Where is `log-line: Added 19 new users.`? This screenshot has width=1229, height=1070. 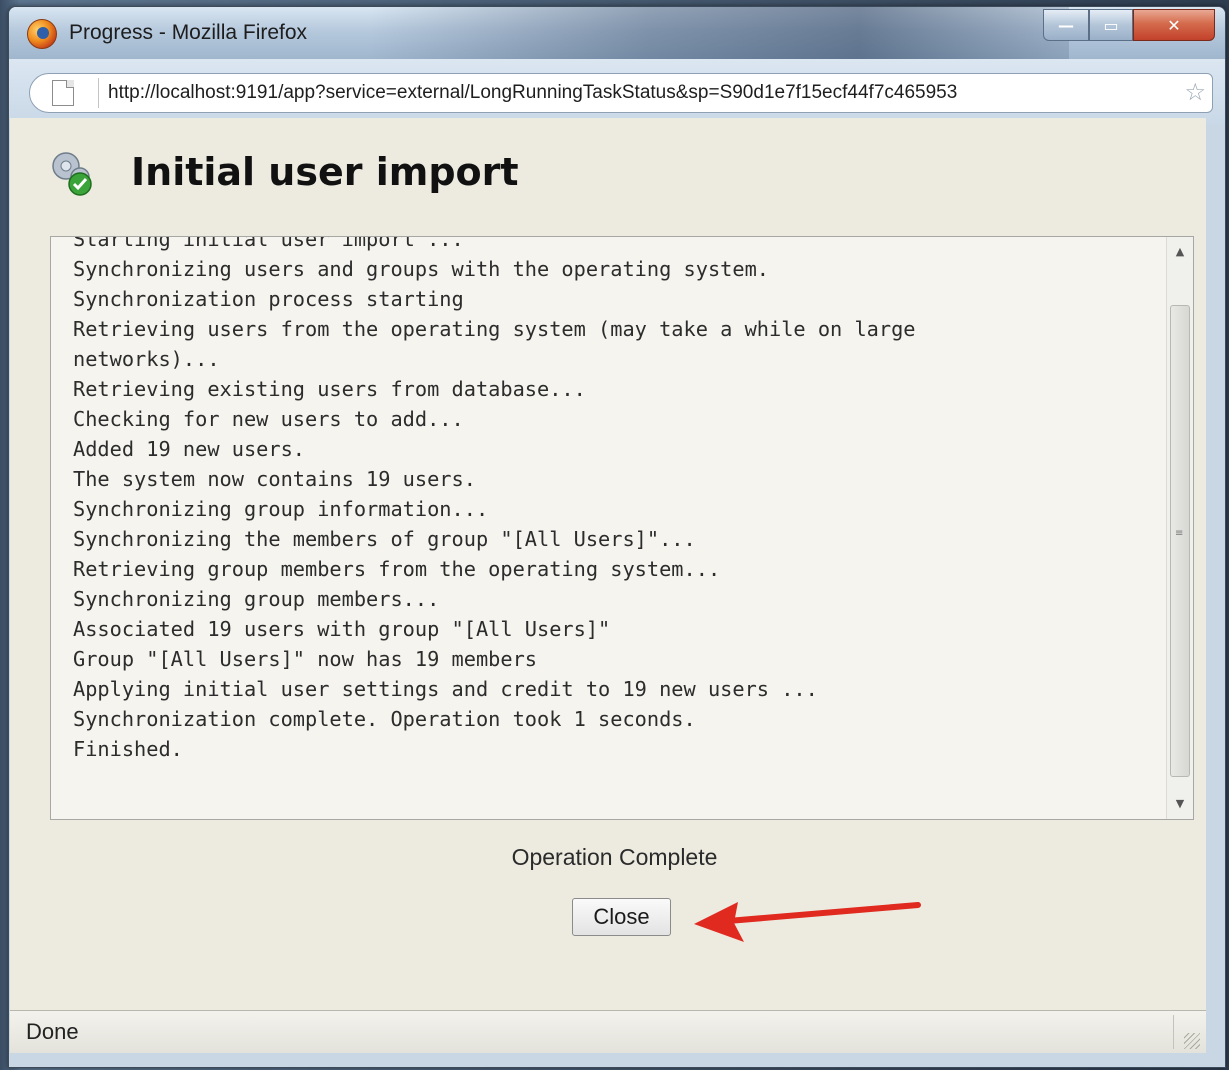
log-line: Added 19 new users. is located at coordinates (189, 449).